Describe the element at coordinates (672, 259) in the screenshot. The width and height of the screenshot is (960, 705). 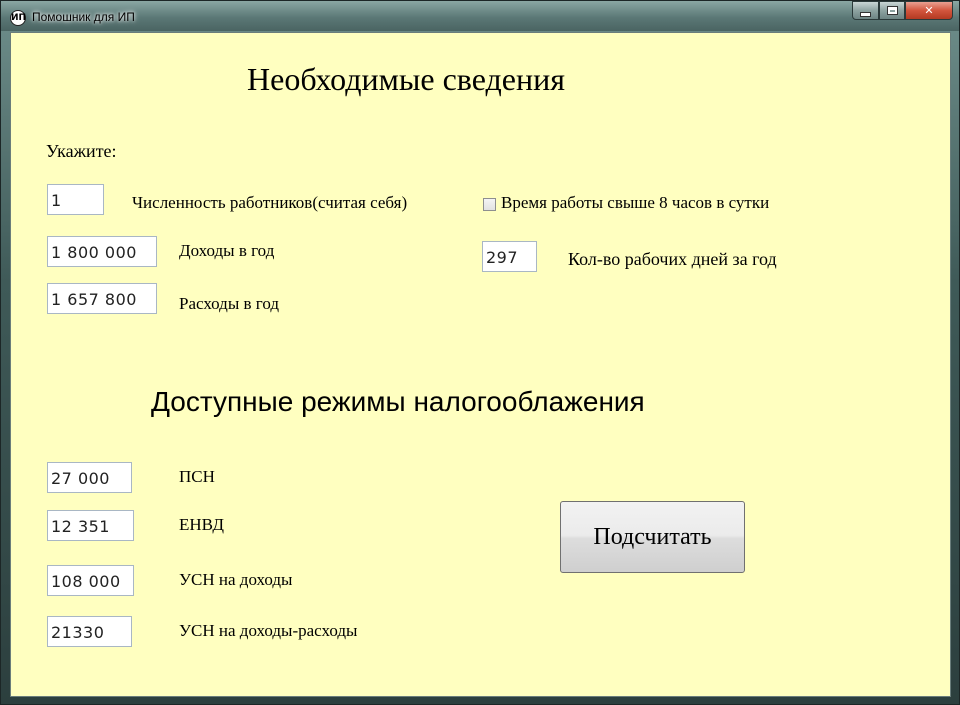
I see `workdays-label: Кол-во рабочих дней за год` at that location.